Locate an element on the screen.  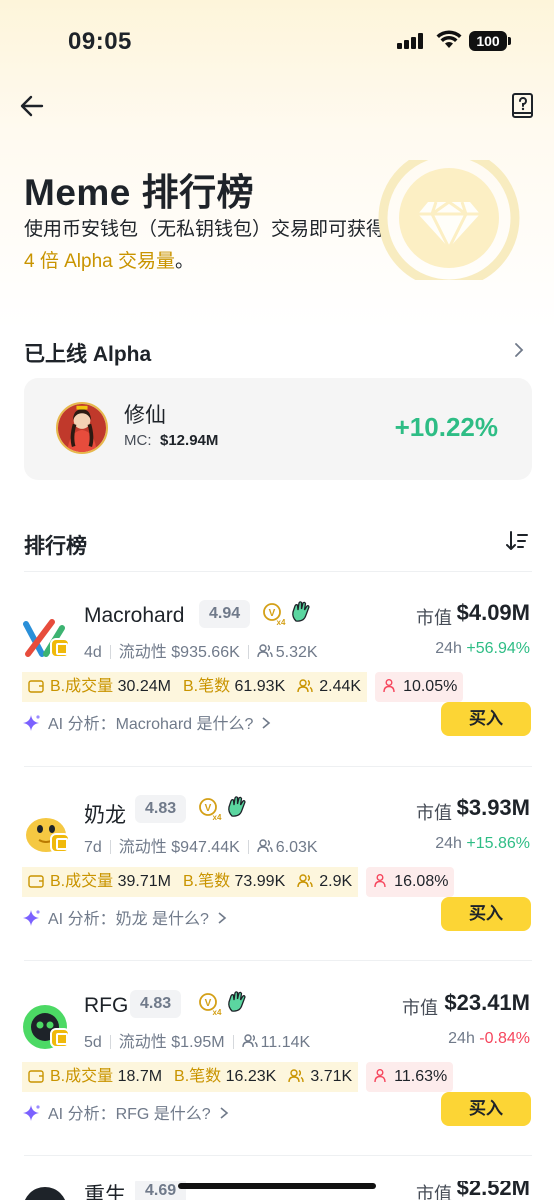
change-24h-value: +15.86% is located at coordinates (498, 843).